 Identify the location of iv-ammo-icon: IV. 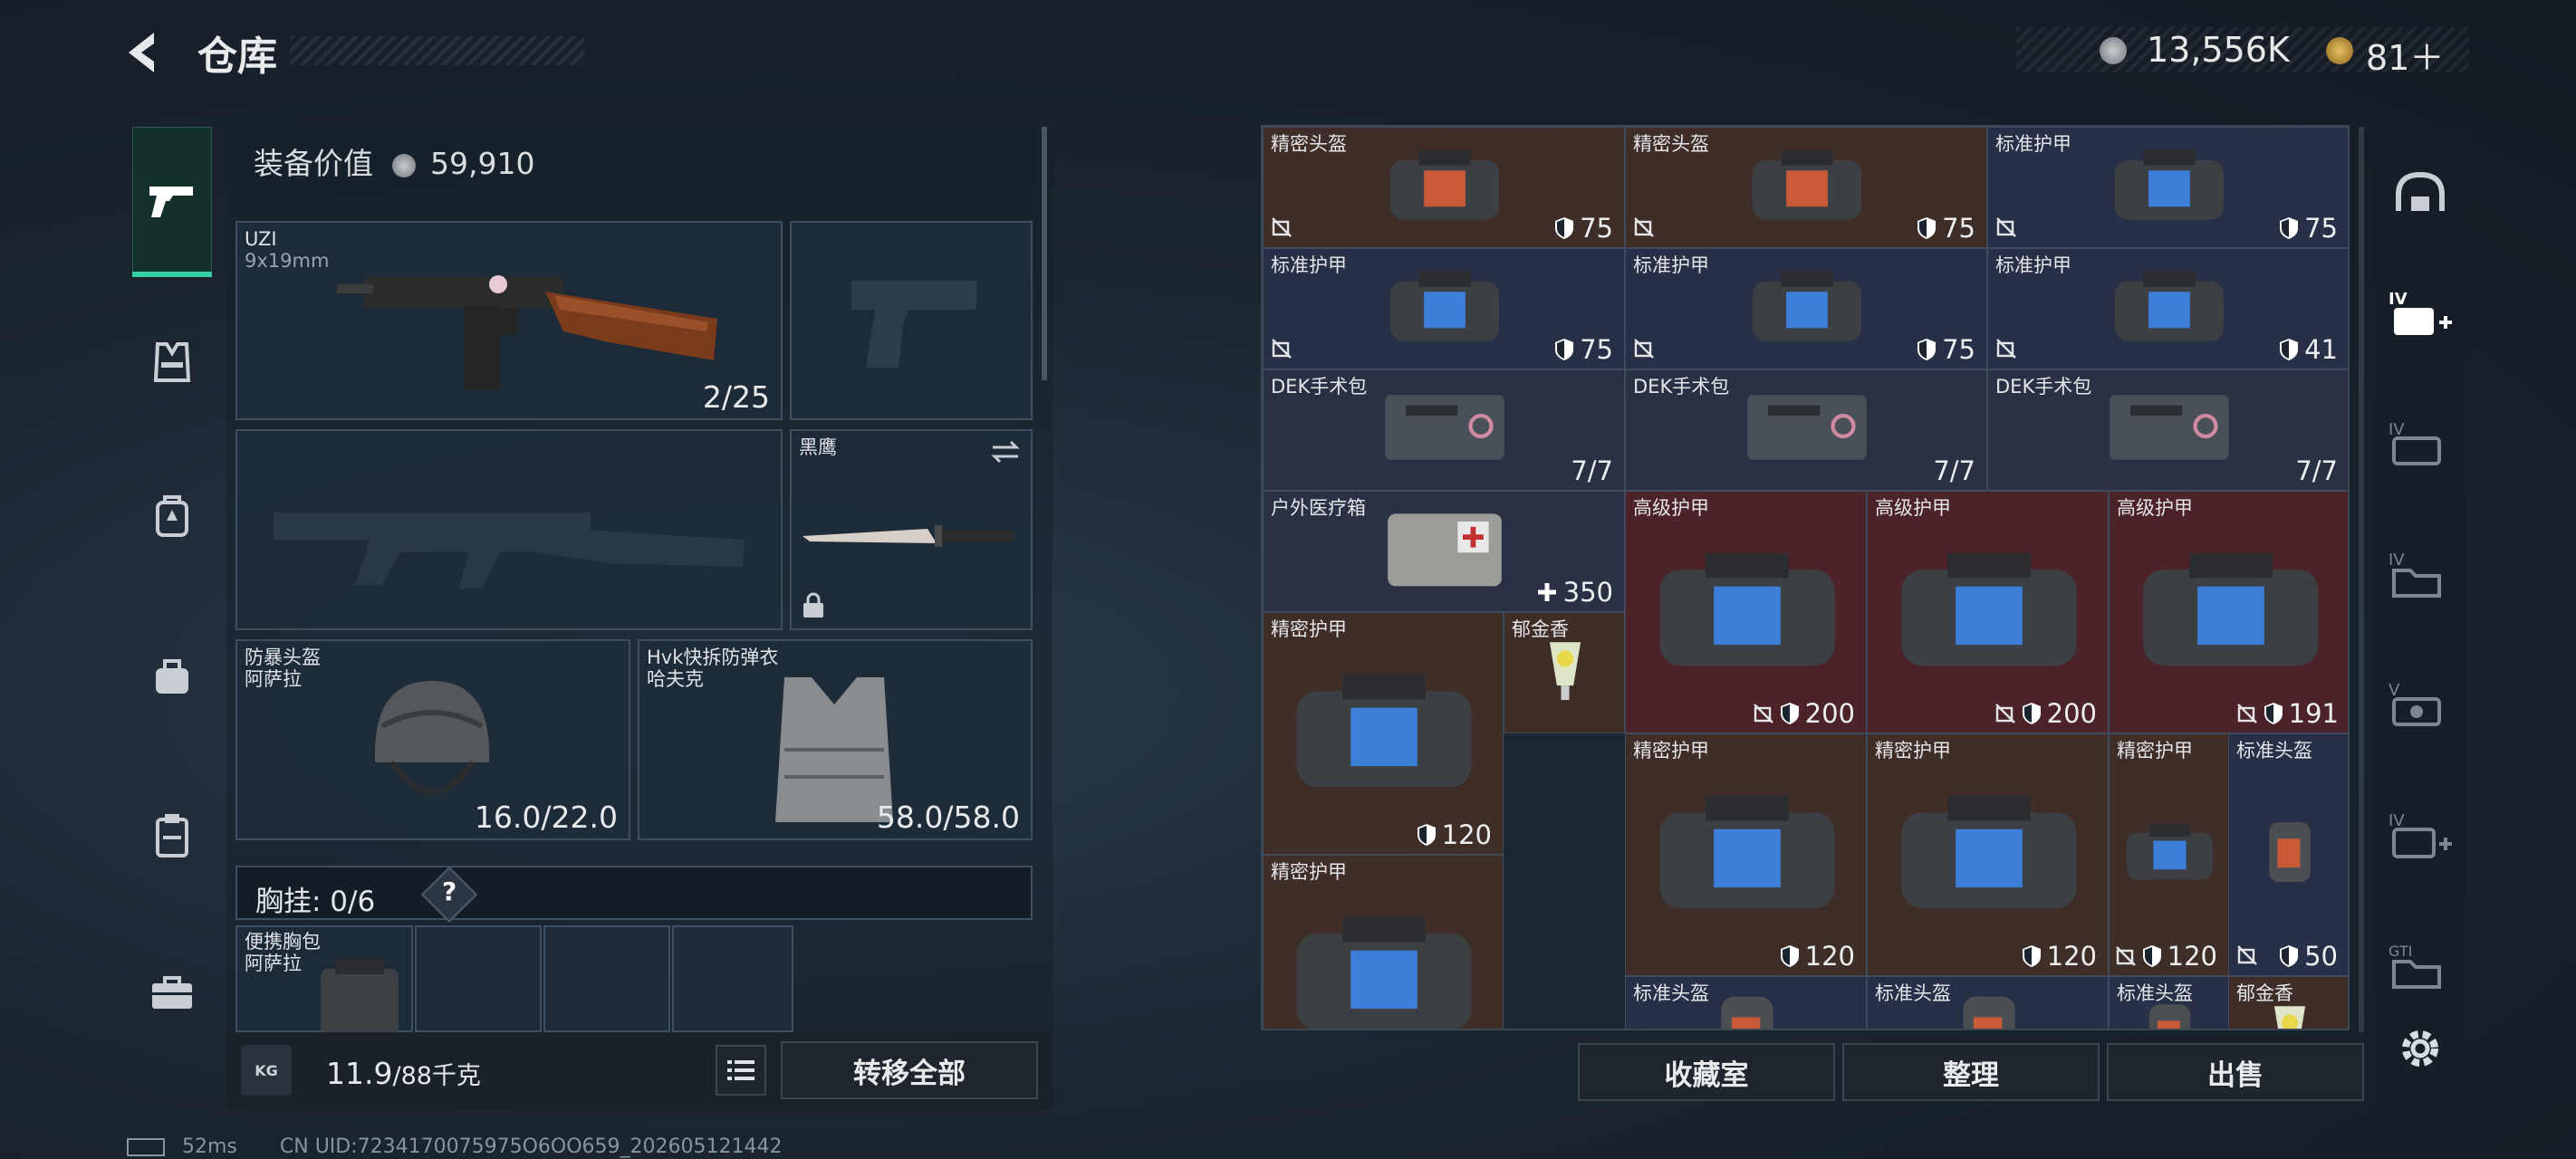
(2415, 442).